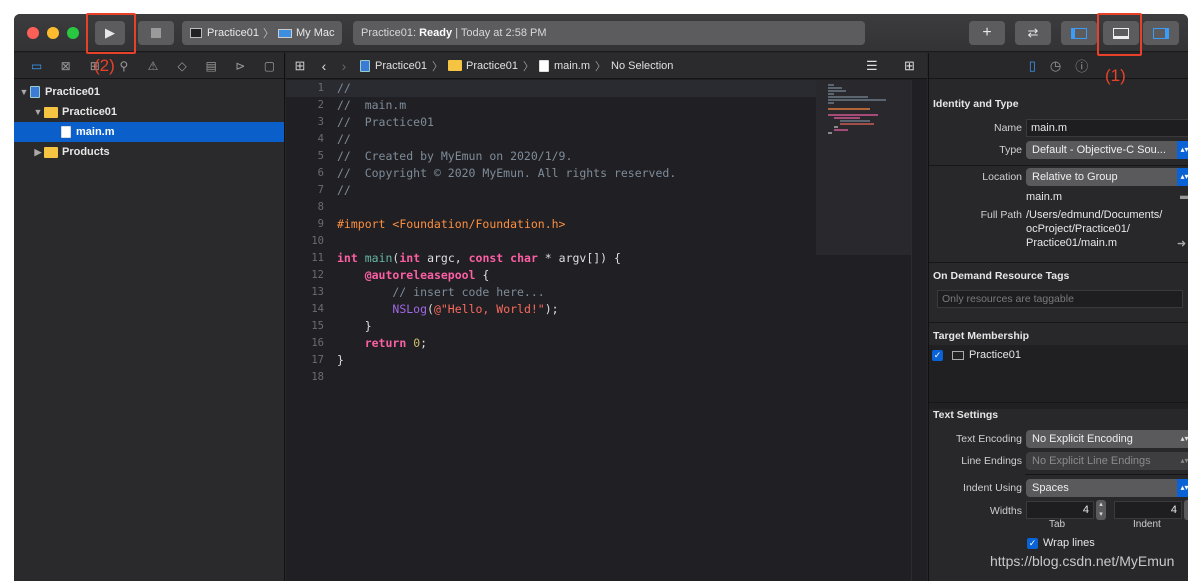 This screenshot has width=1204, height=581. Describe the element at coordinates (182, 66) in the screenshot. I see `test-icon: ◇` at that location.